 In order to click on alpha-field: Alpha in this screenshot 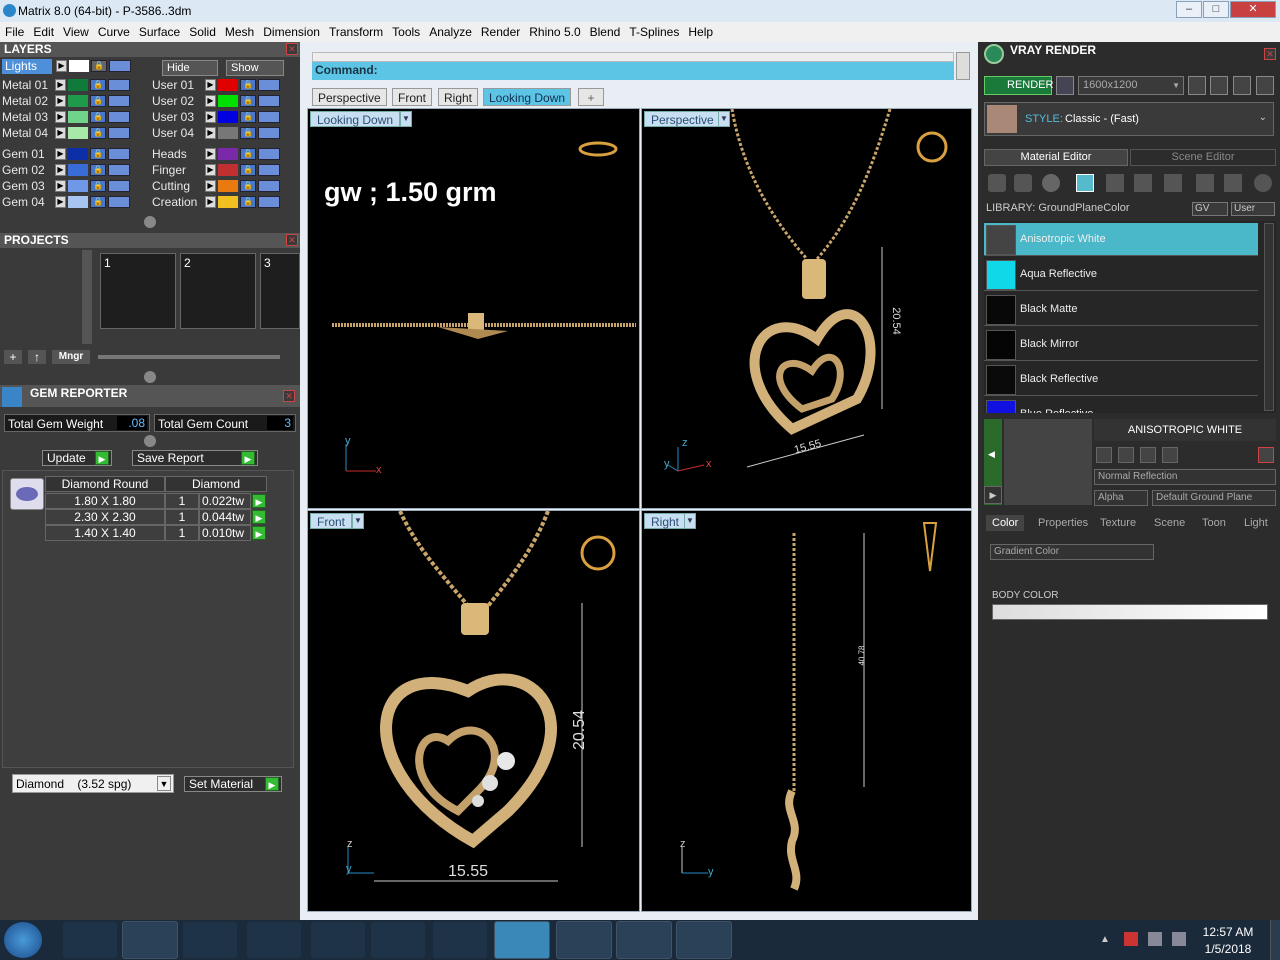, I will do `click(1121, 498)`.